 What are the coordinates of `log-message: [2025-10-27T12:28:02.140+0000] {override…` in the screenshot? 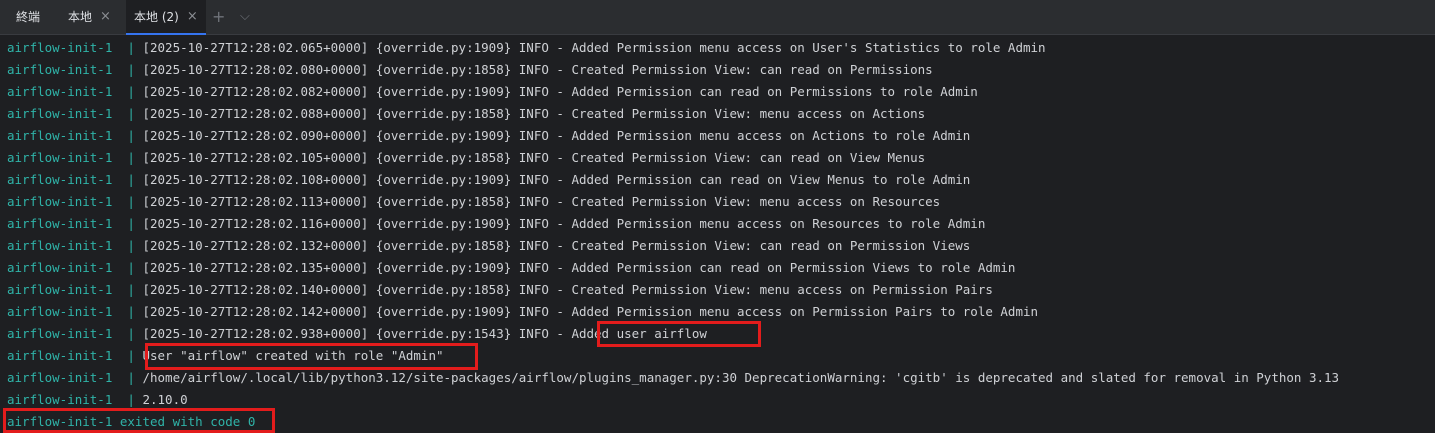 It's located at (567, 289).